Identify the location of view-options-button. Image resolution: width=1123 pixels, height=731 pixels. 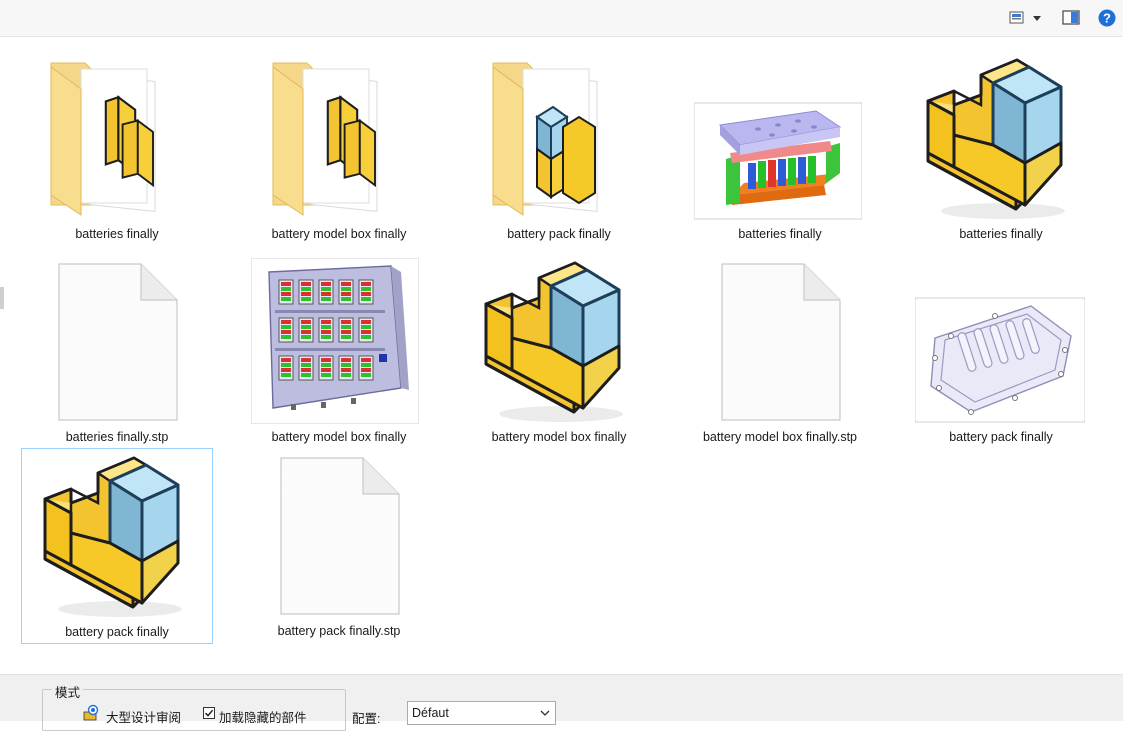
(1026, 18).